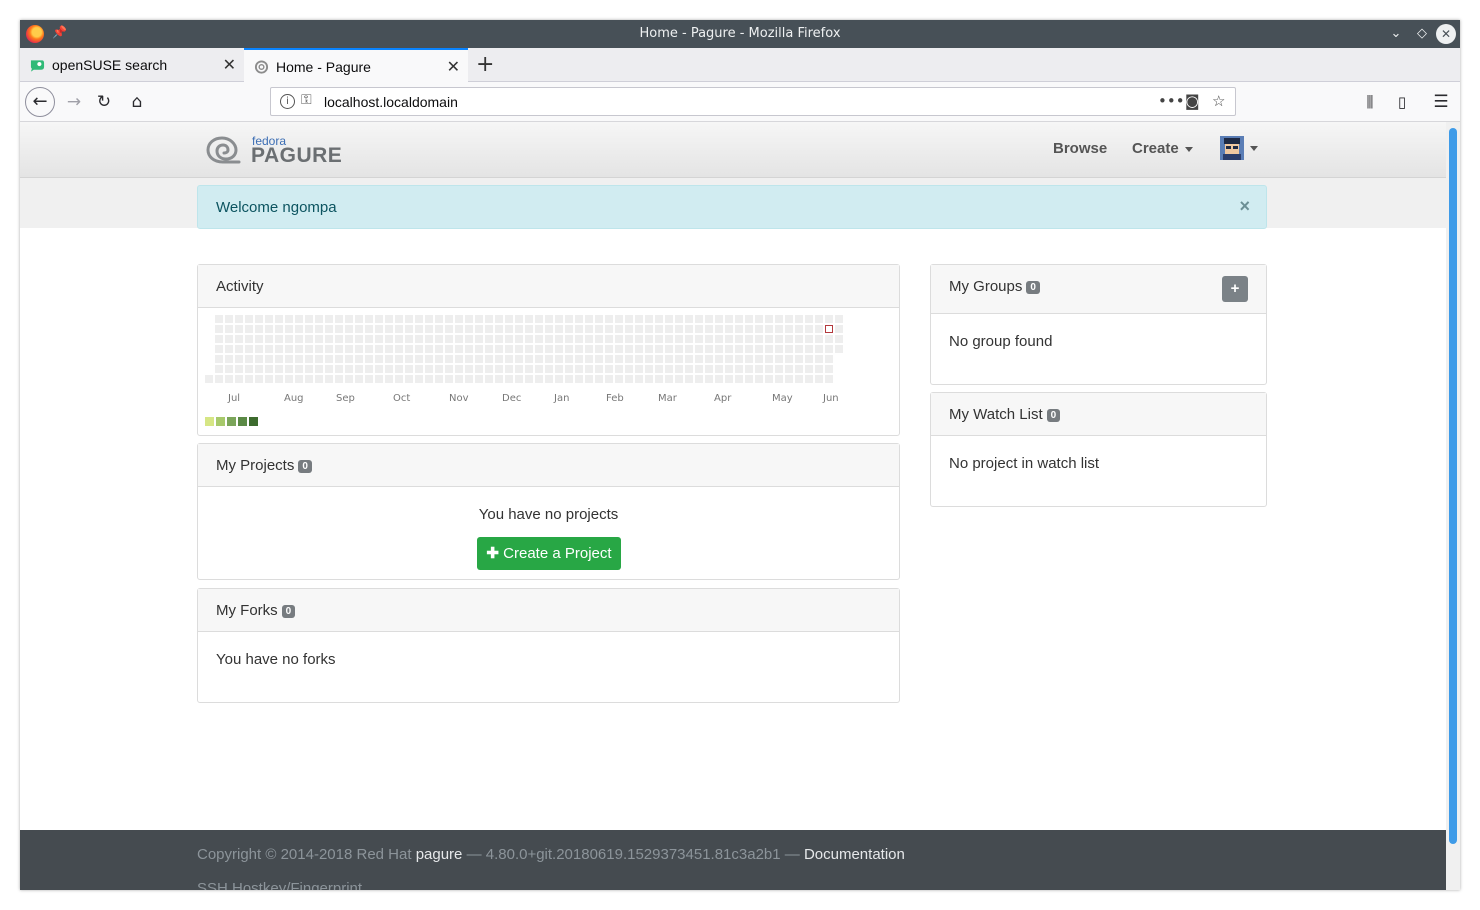  Describe the element at coordinates (854, 854) in the screenshot. I see `footer-documentation-link: Documentation` at that location.